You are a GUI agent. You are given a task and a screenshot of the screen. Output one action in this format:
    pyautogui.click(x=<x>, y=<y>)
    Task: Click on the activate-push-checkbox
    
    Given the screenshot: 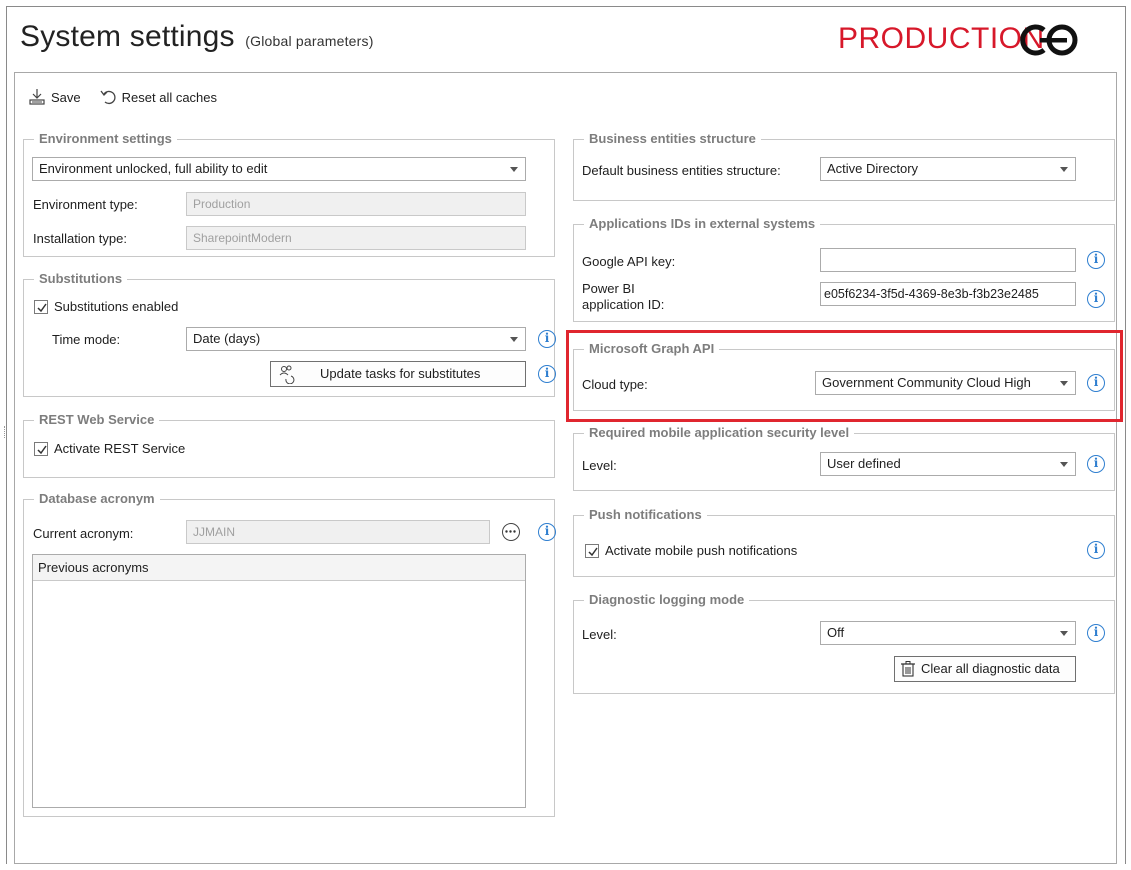 What is the action you would take?
    pyautogui.click(x=592, y=551)
    